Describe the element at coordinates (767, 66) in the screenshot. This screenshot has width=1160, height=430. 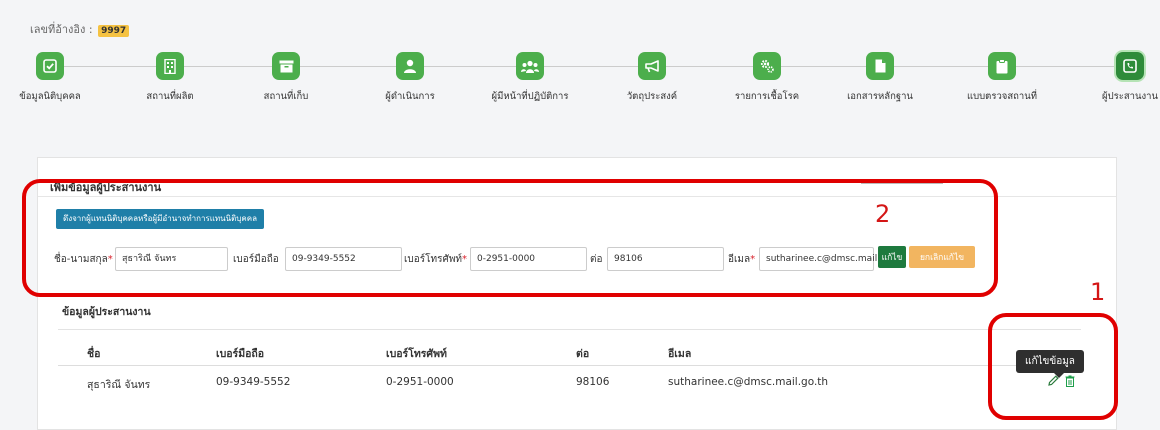
I see `gears-icon` at that location.